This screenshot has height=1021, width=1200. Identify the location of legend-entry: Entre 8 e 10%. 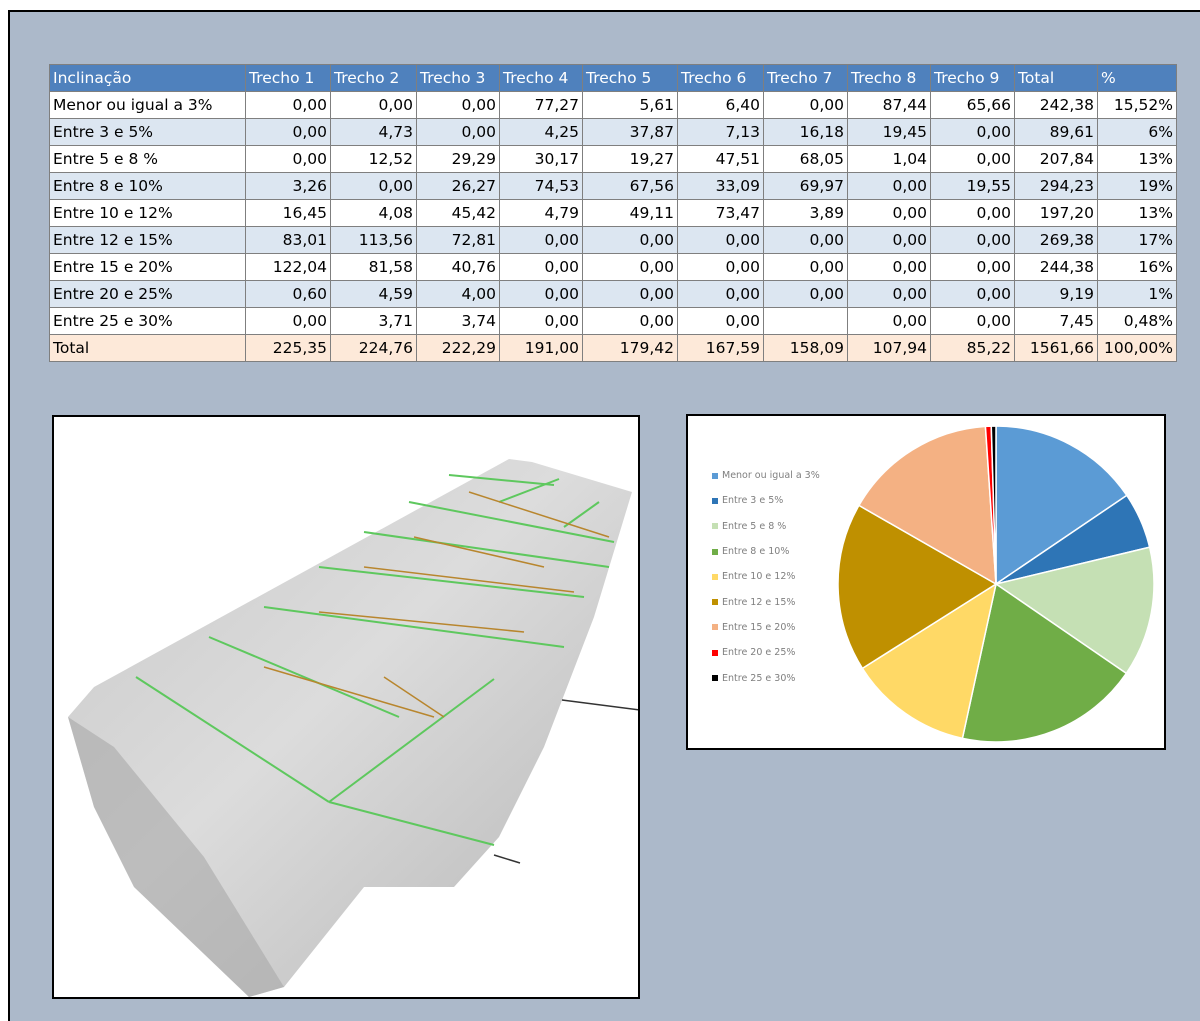
(766, 551).